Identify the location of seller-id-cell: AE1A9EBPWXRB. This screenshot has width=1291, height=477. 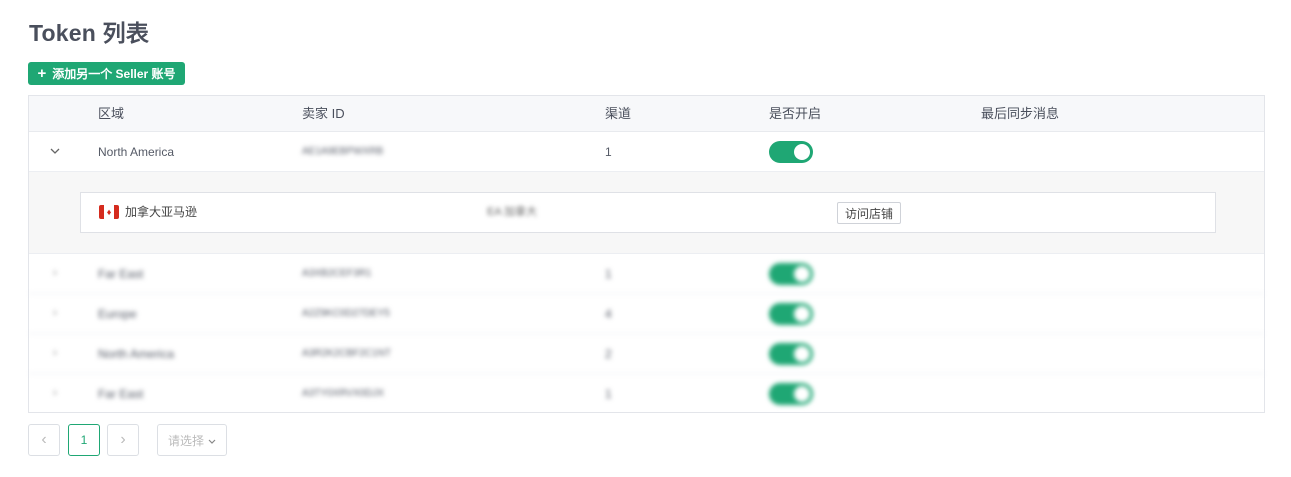
(343, 151).